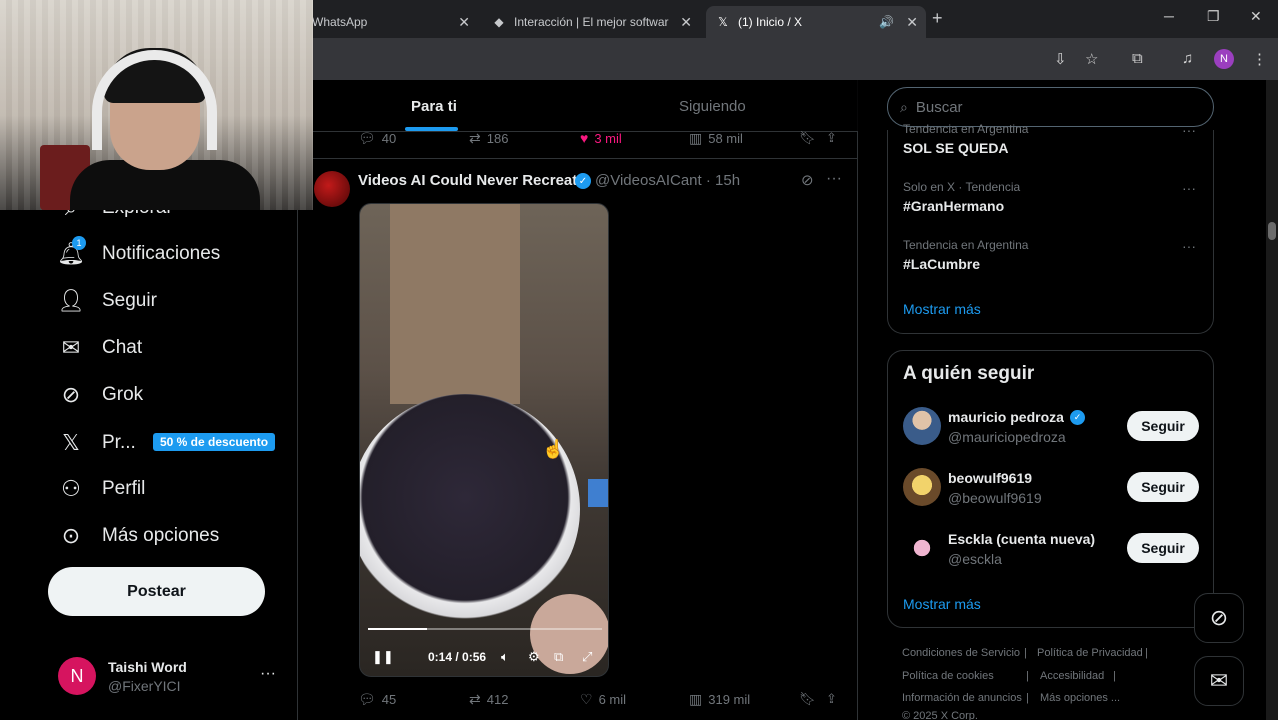  I want to click on video-progress-bar, so click(485, 629).